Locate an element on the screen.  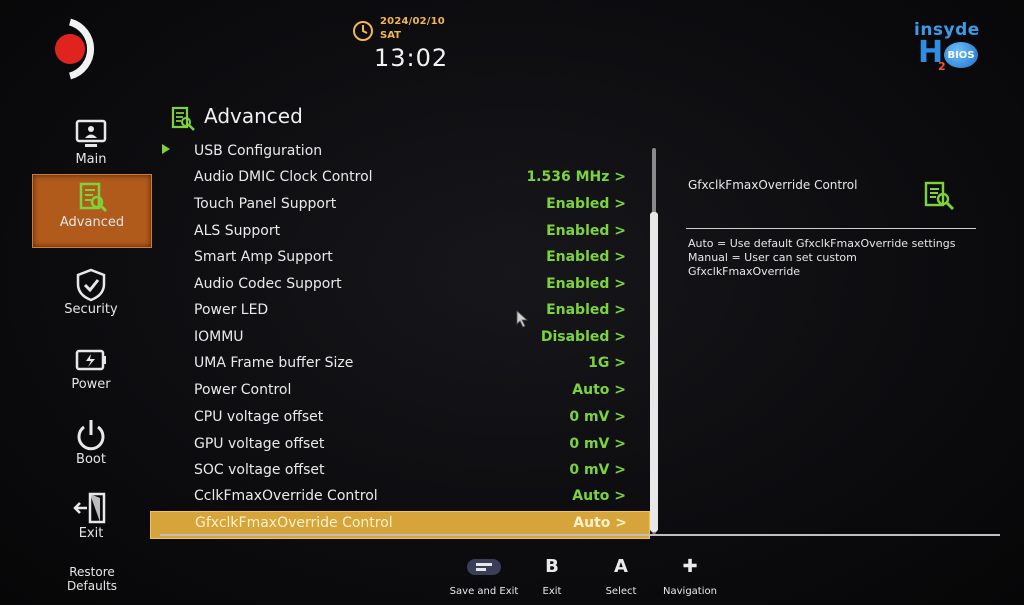
setting-name: Audio Codec Support is located at coordinates (268, 284).